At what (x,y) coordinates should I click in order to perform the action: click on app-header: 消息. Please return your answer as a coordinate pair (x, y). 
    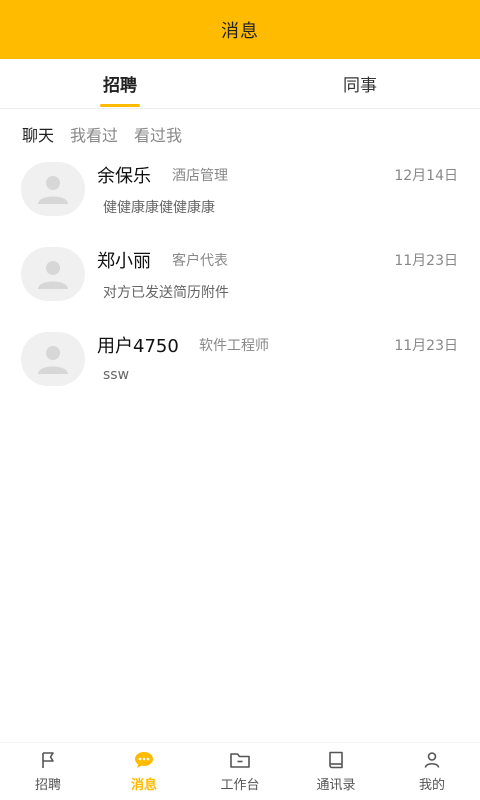
    Looking at the image, I should click on (240, 29).